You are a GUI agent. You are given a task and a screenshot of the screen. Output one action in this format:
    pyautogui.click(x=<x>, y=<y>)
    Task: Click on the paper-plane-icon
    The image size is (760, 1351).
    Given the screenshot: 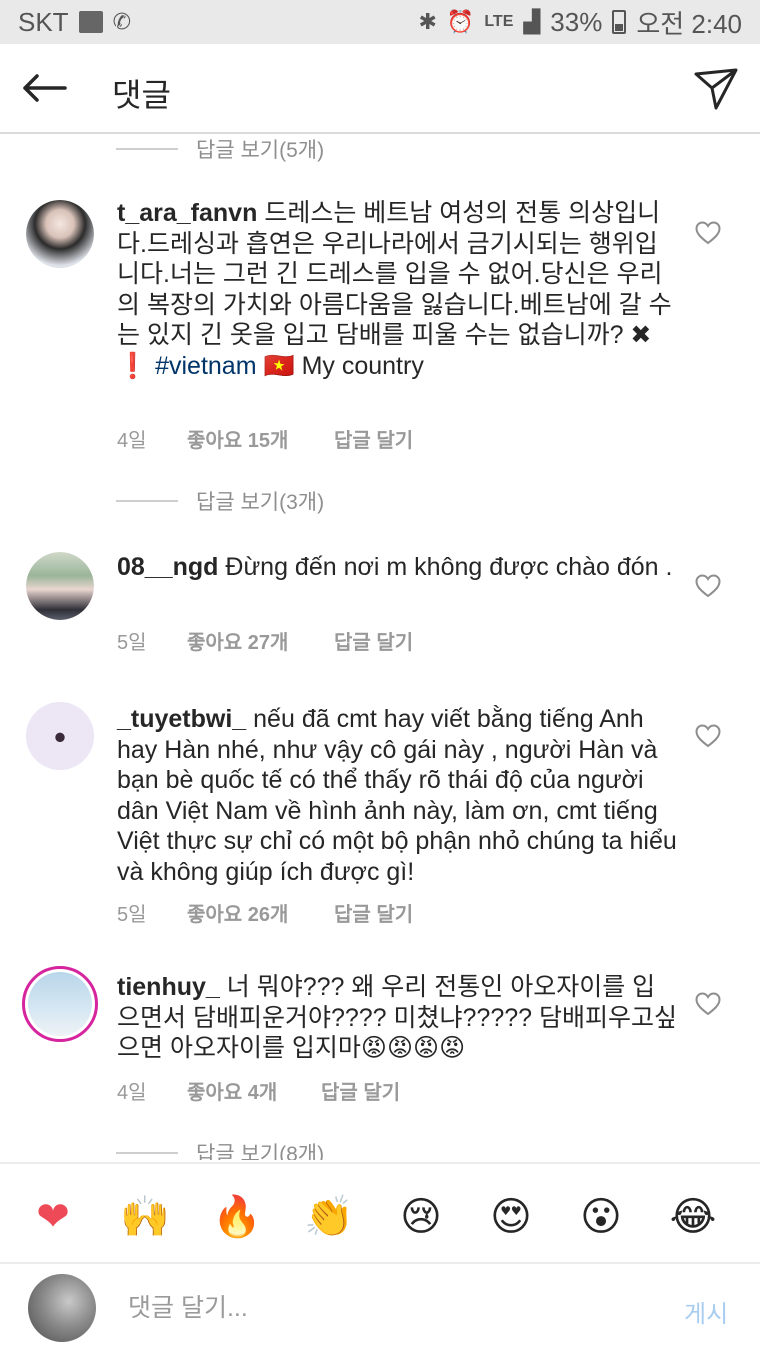 What is the action you would take?
    pyautogui.click(x=716, y=89)
    